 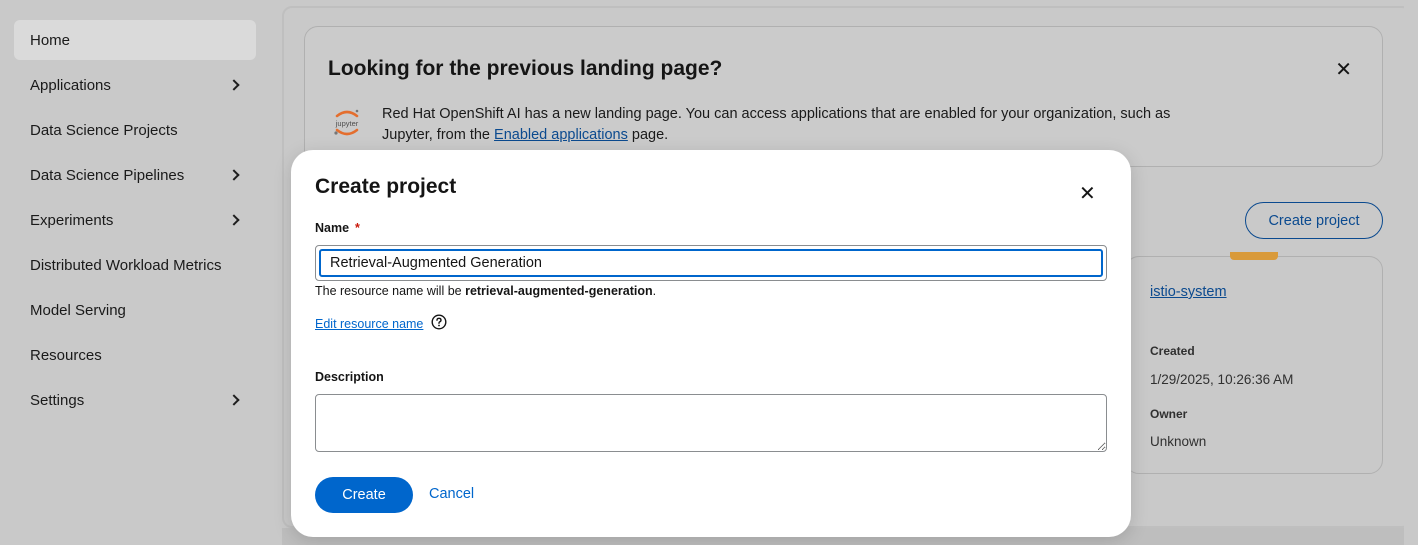 I want to click on sidebar-item-label: Home, so click(x=50, y=40).